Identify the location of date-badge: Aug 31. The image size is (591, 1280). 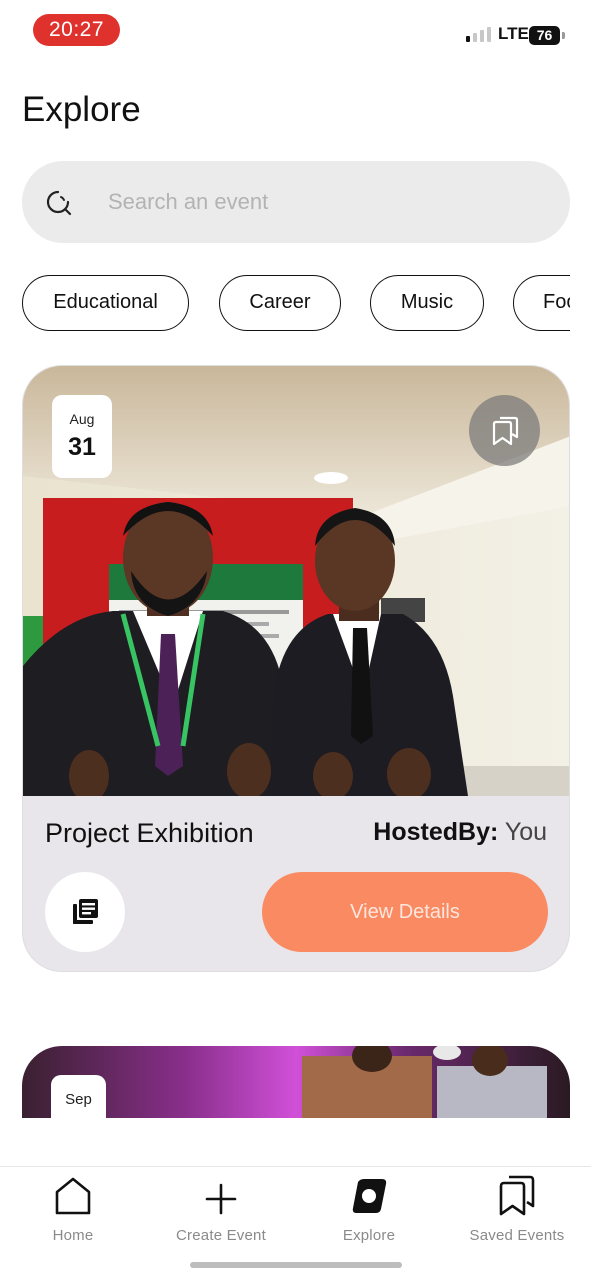
(82, 436).